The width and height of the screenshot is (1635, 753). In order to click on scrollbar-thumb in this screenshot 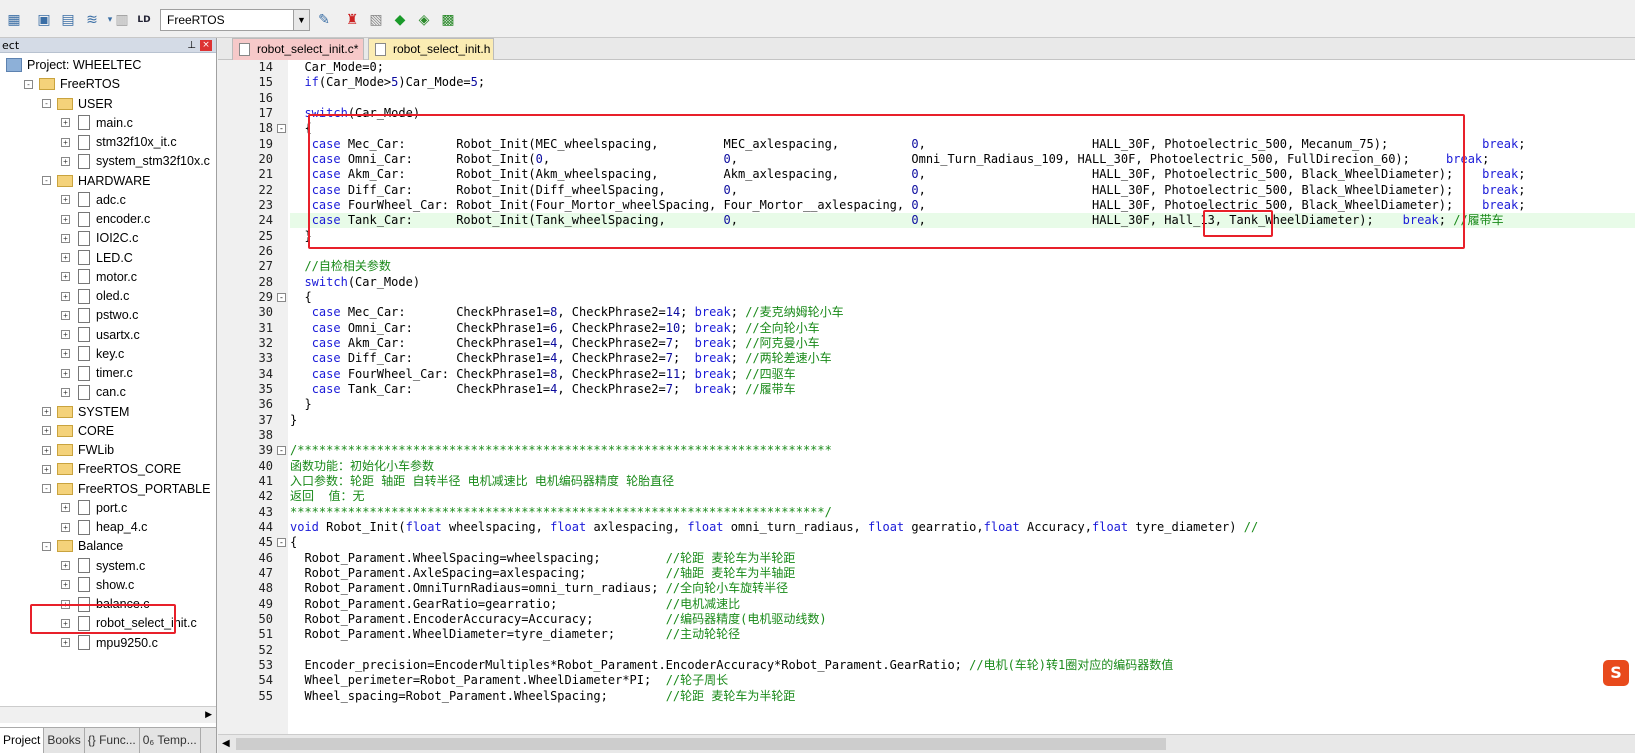, I will do `click(701, 744)`.